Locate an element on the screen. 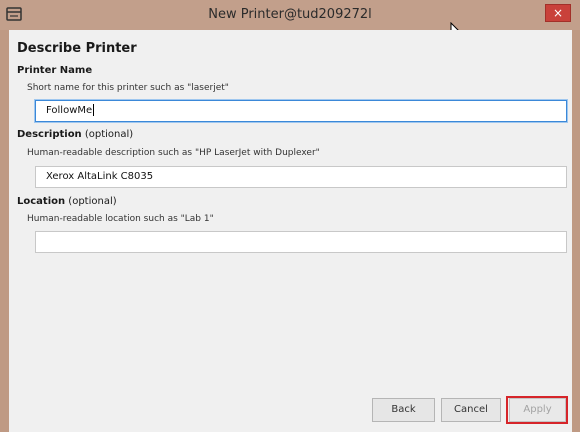 The width and height of the screenshot is (580, 432). location-hint: Human-readable location such as "Lab 1" is located at coordinates (120, 219).